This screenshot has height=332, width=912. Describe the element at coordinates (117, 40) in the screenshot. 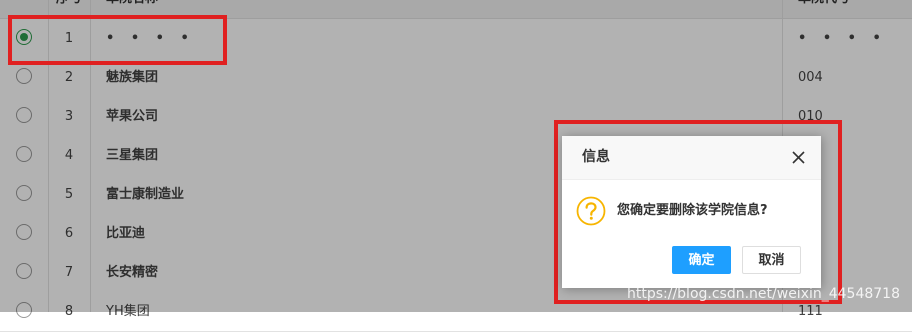

I see `highlight-box-selected-row` at that location.